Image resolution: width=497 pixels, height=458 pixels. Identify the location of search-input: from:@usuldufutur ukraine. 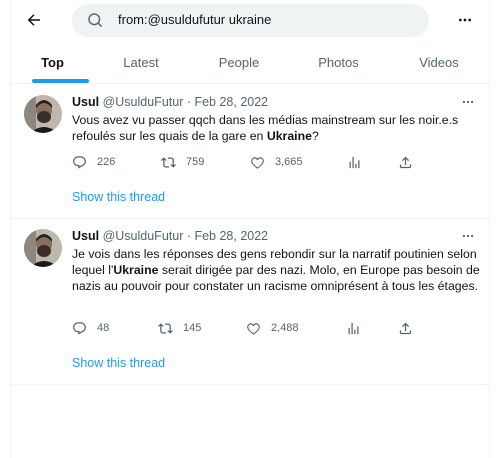
(194, 19).